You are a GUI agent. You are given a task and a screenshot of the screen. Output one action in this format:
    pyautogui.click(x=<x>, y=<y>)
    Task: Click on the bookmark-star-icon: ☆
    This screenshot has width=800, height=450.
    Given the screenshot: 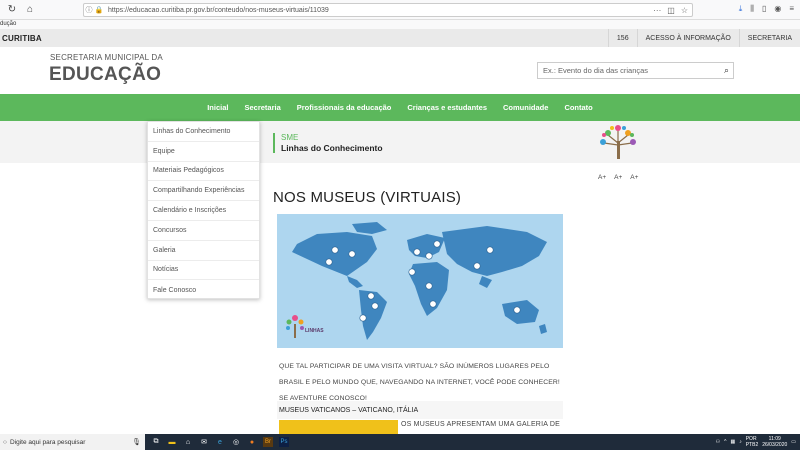 What is the action you would take?
    pyautogui.click(x=684, y=10)
    